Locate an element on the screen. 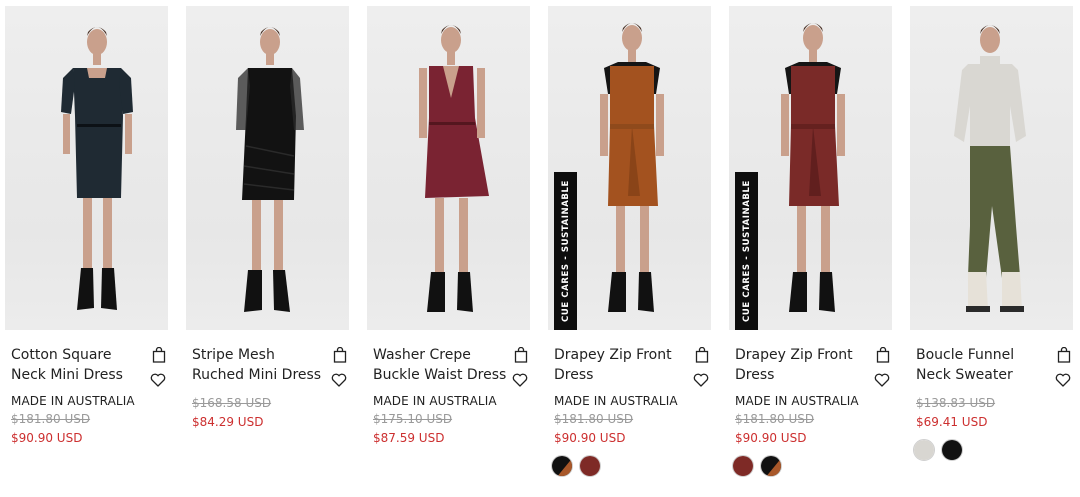 The height and width of the screenshot is (497, 1080). product-title-line: Neck Sweater is located at coordinates (964, 375).